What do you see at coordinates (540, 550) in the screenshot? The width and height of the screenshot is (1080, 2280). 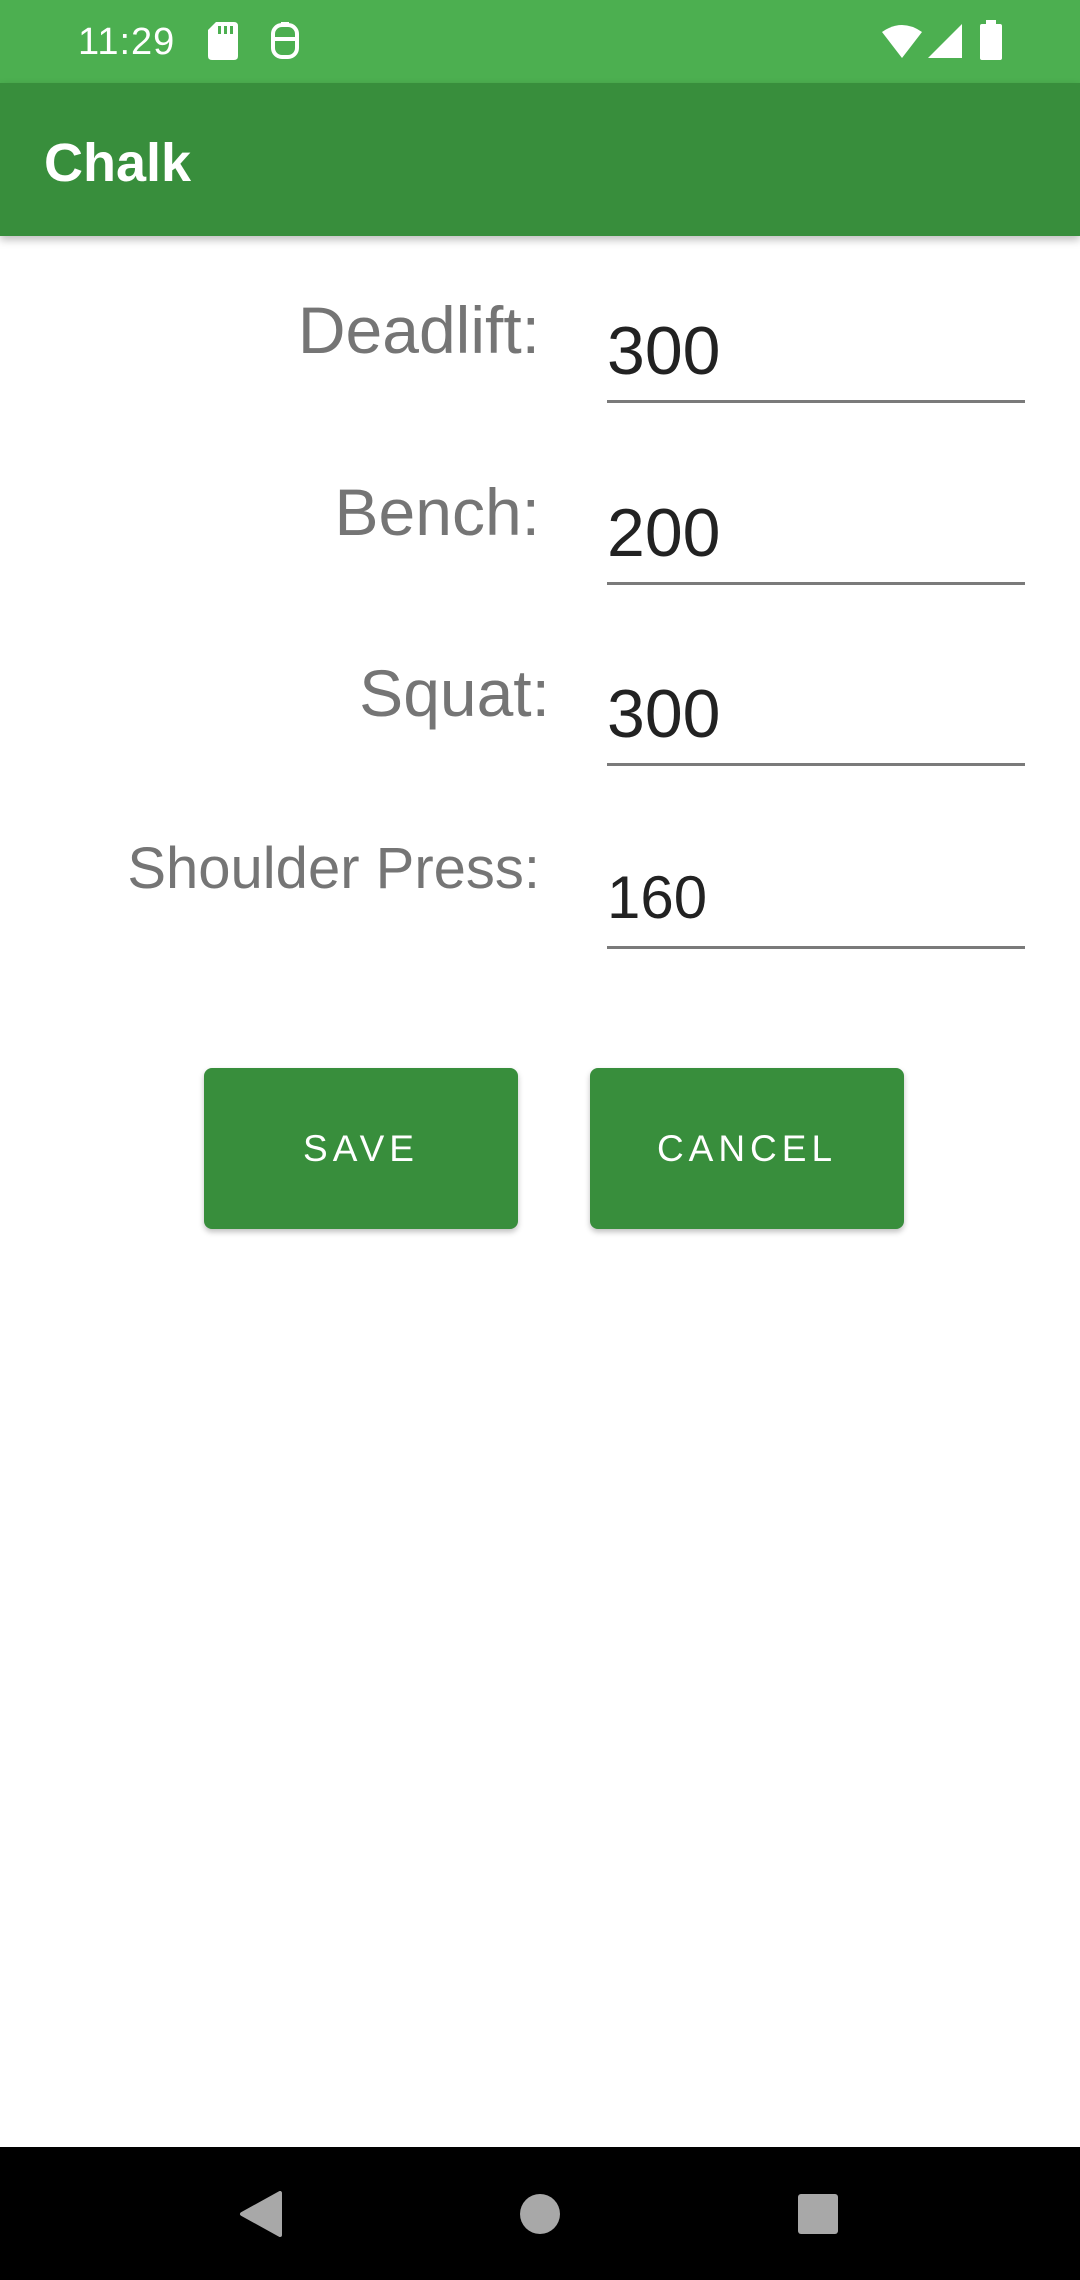 I see `bench-row: Bench:` at bounding box center [540, 550].